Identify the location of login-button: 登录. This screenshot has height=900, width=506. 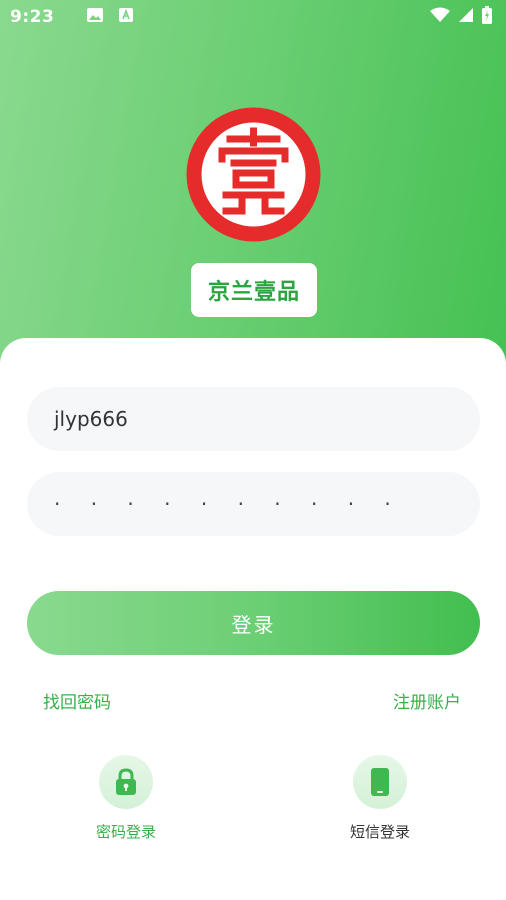
(253, 623).